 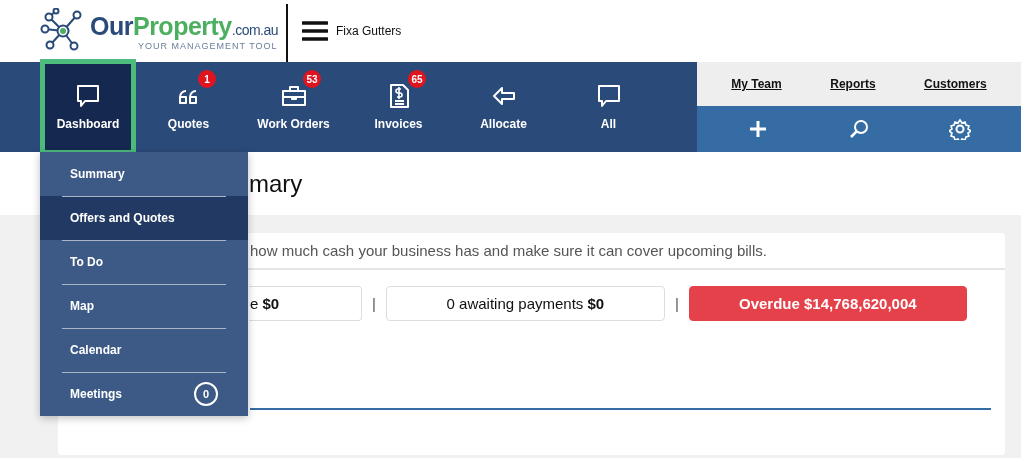 I want to click on settings-button, so click(x=960, y=129).